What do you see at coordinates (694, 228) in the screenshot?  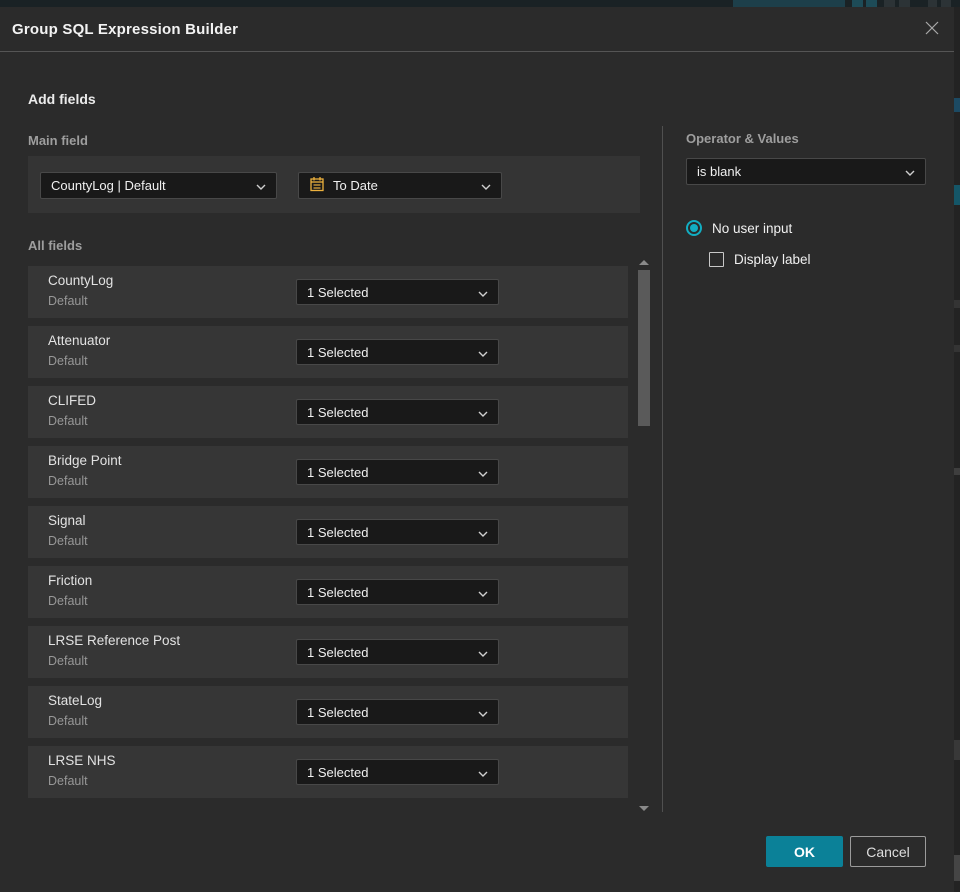 I see `radio-selected-icon` at bounding box center [694, 228].